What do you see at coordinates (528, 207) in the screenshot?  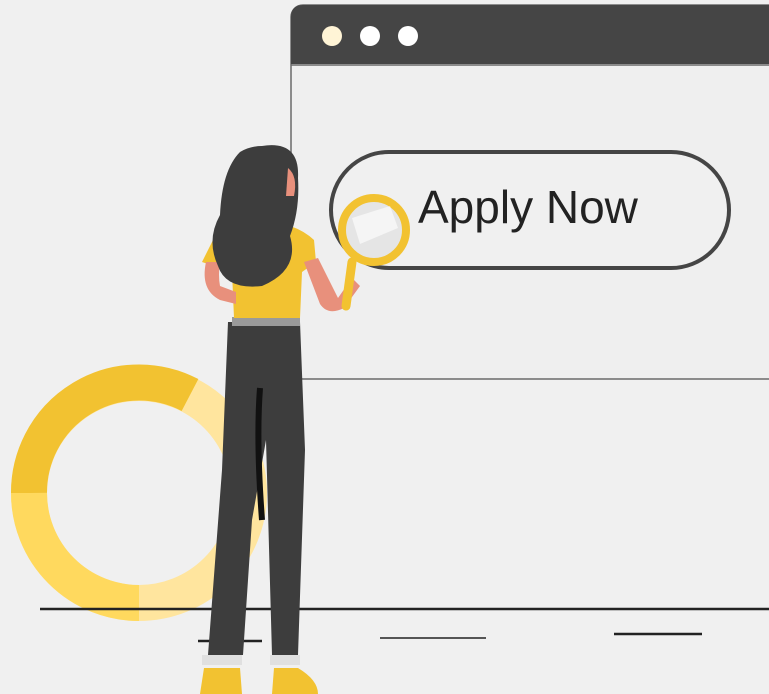 I see `apply-now-button: Apply Now` at bounding box center [528, 207].